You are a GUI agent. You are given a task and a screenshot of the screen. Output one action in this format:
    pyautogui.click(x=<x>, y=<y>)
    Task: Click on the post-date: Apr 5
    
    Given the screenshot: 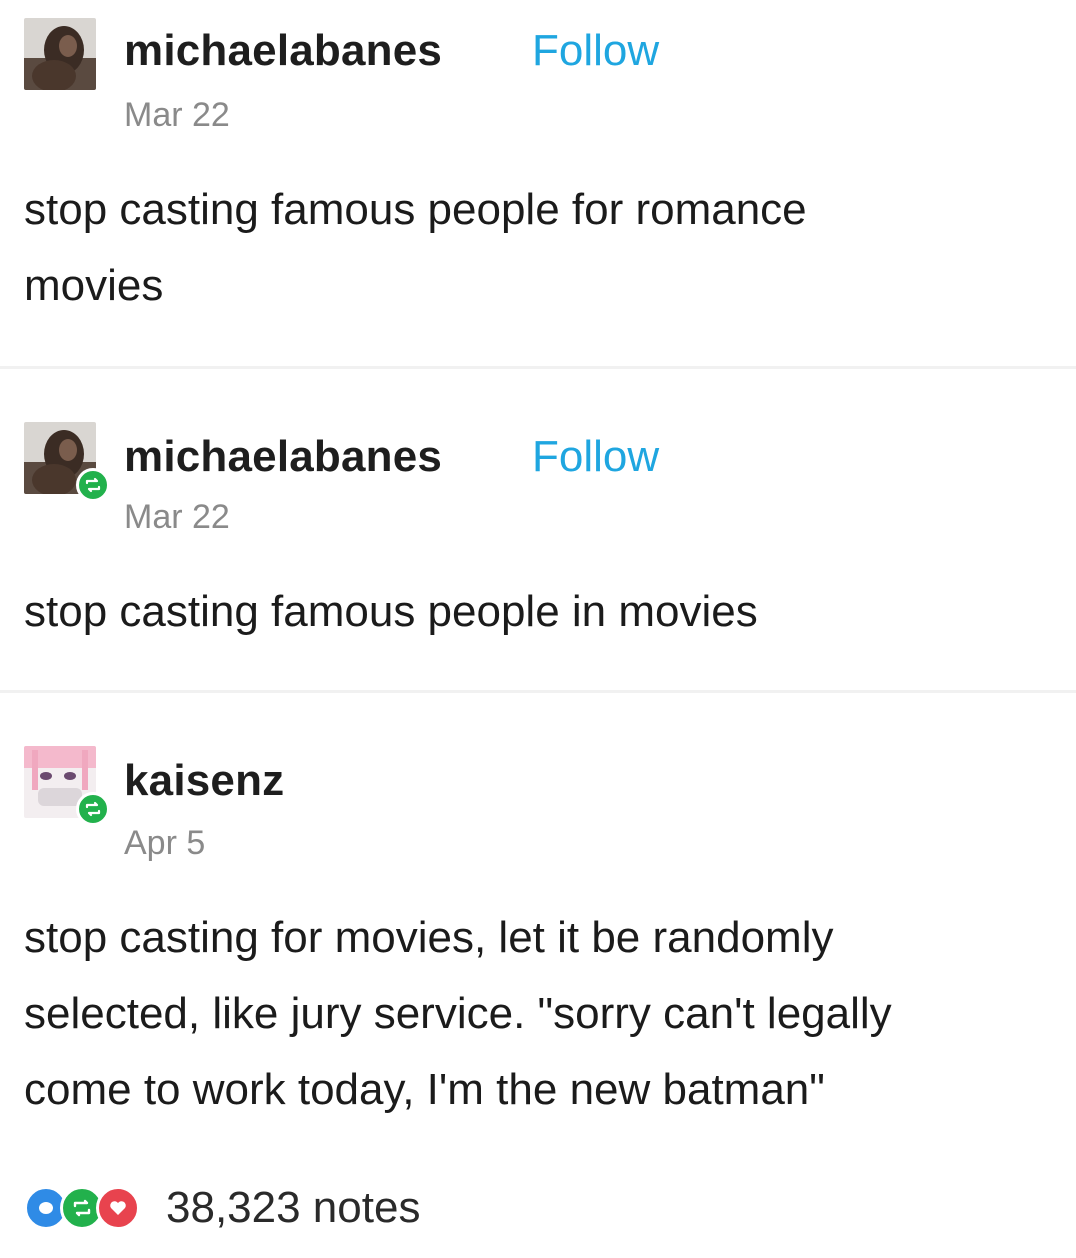 What is the action you would take?
    pyautogui.click(x=164, y=843)
    